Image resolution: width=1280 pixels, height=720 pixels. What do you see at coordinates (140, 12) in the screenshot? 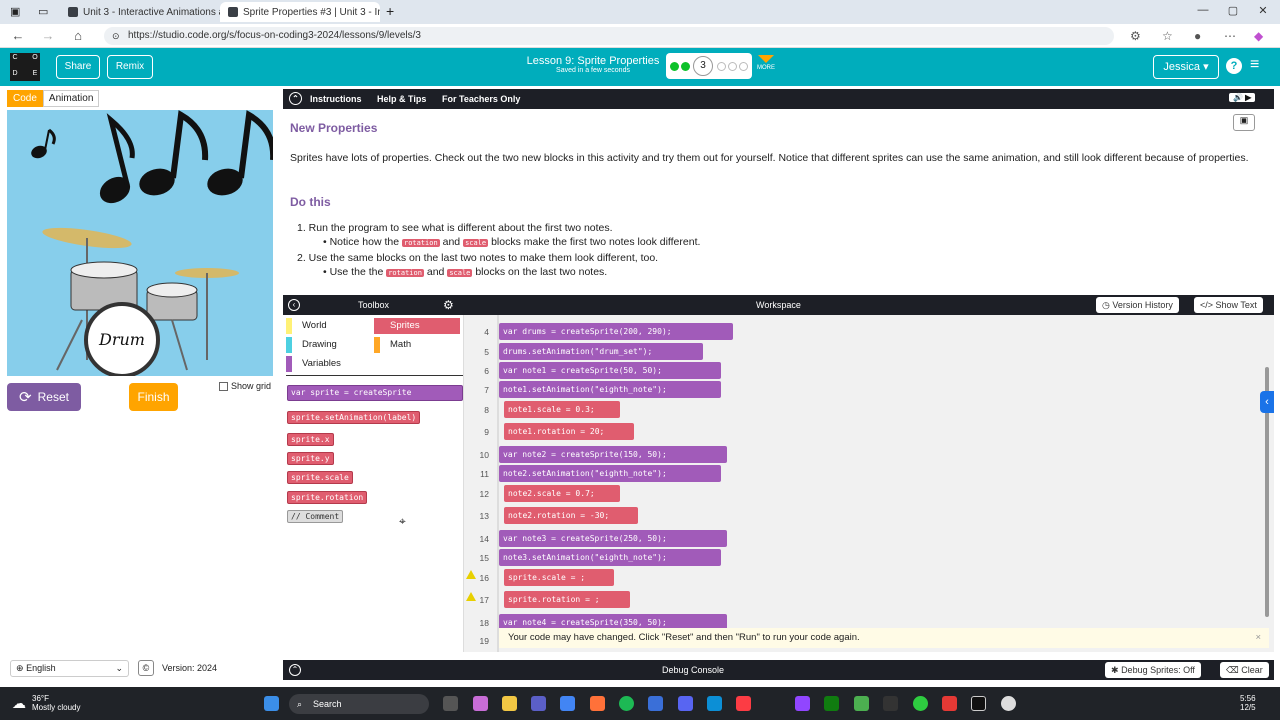
I see `browser-tab-unit3: Unit 3 - Interactive Animations an ✕` at bounding box center [140, 12].